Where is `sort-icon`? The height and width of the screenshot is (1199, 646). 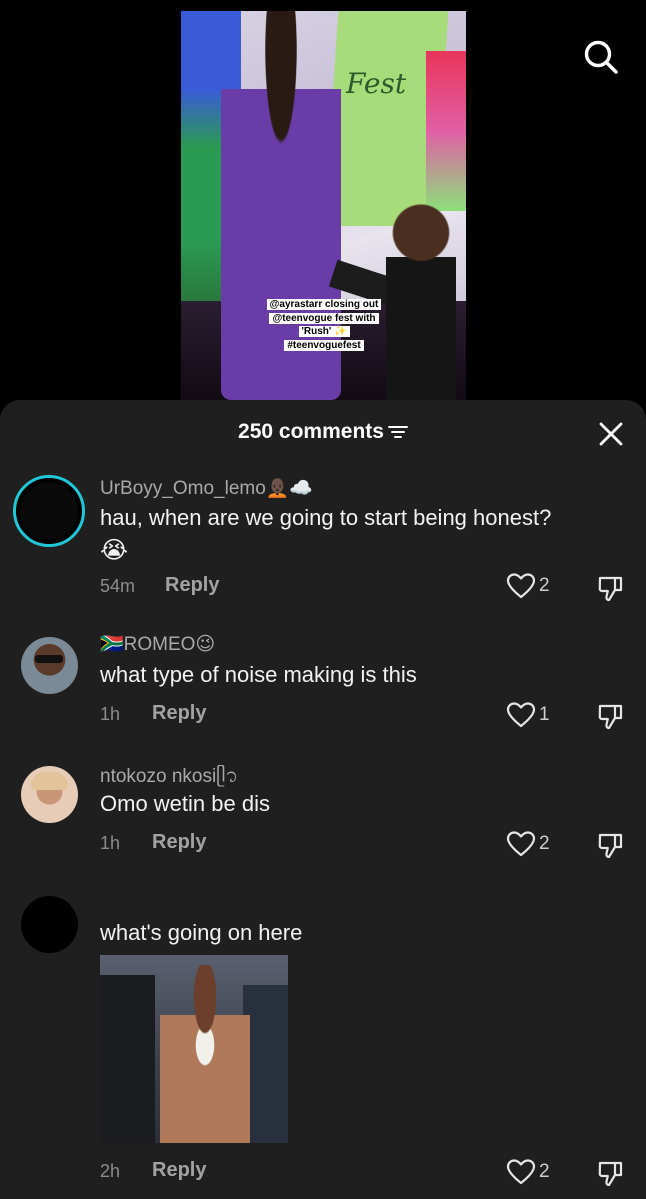
sort-icon is located at coordinates (397, 432).